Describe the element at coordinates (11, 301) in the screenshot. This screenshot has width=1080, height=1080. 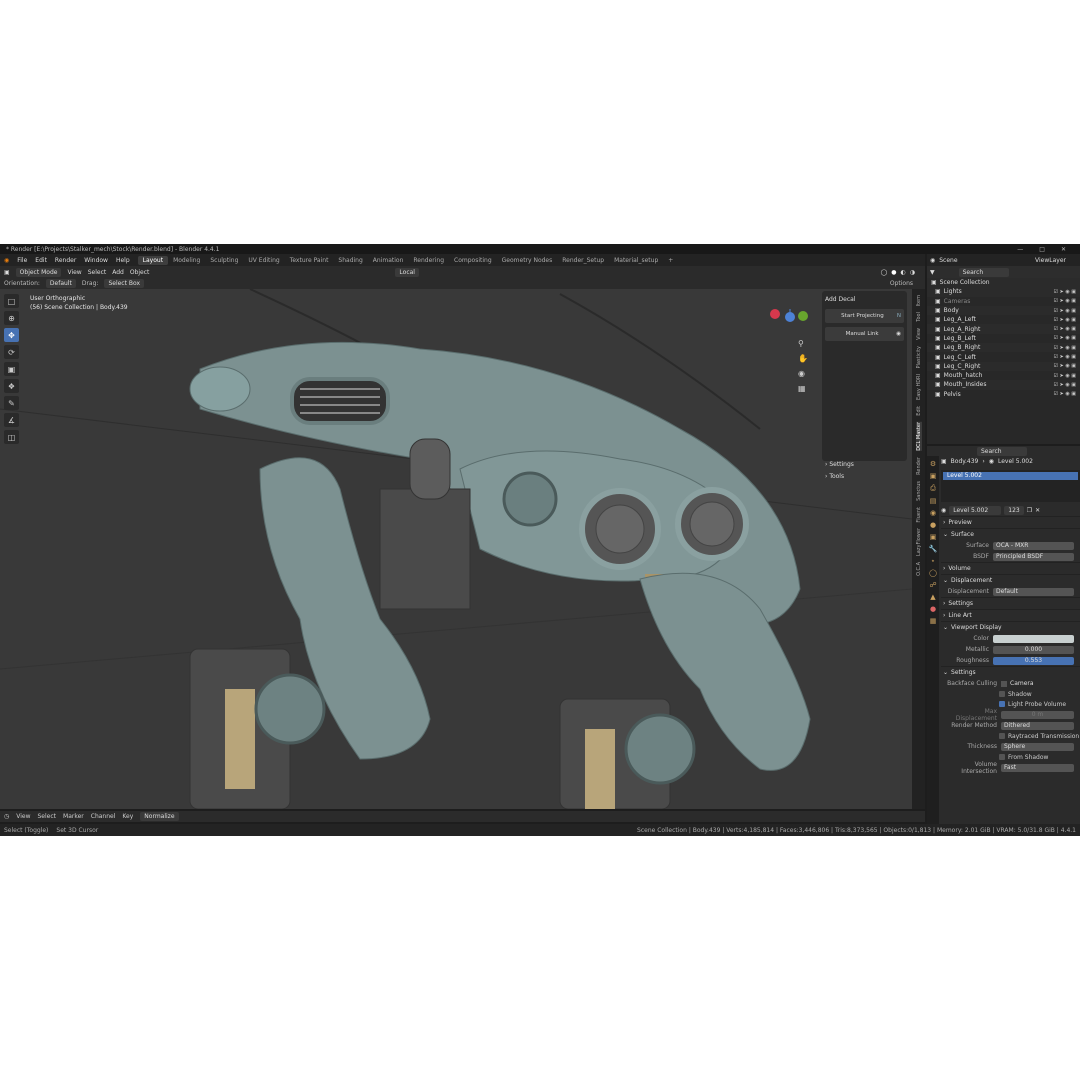
I see `select-box-icon: □` at that location.